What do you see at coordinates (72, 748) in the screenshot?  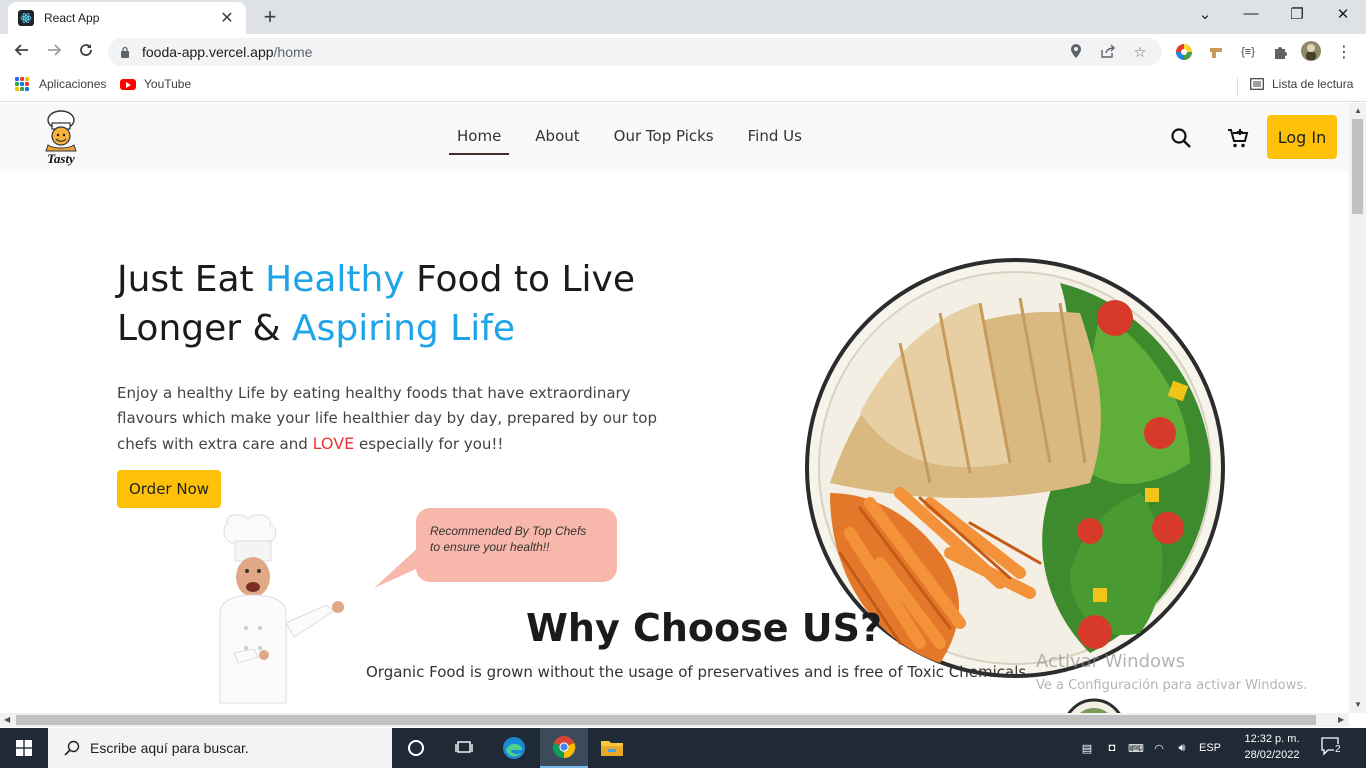 I see `taskbar-search-icon` at bounding box center [72, 748].